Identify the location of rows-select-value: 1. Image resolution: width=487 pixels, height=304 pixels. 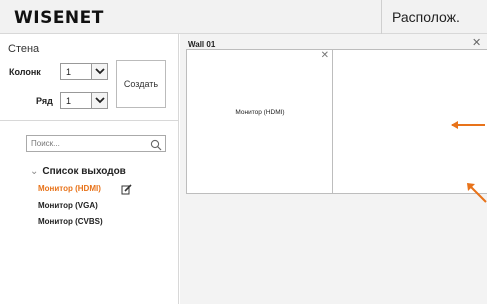
(69, 101).